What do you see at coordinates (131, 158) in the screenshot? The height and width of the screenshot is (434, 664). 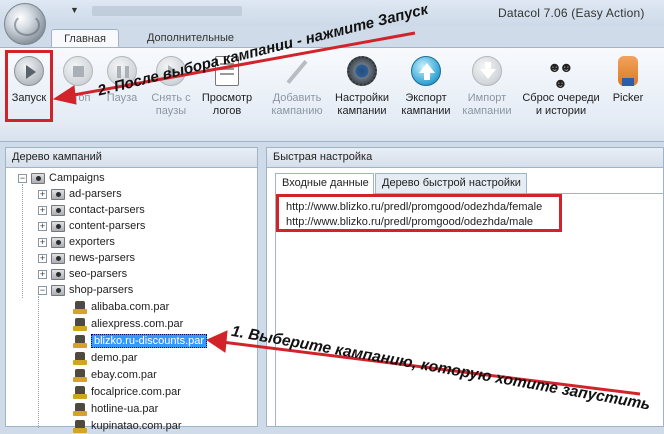 I see `campaign-tree-title: Дерево кампаний` at bounding box center [131, 158].